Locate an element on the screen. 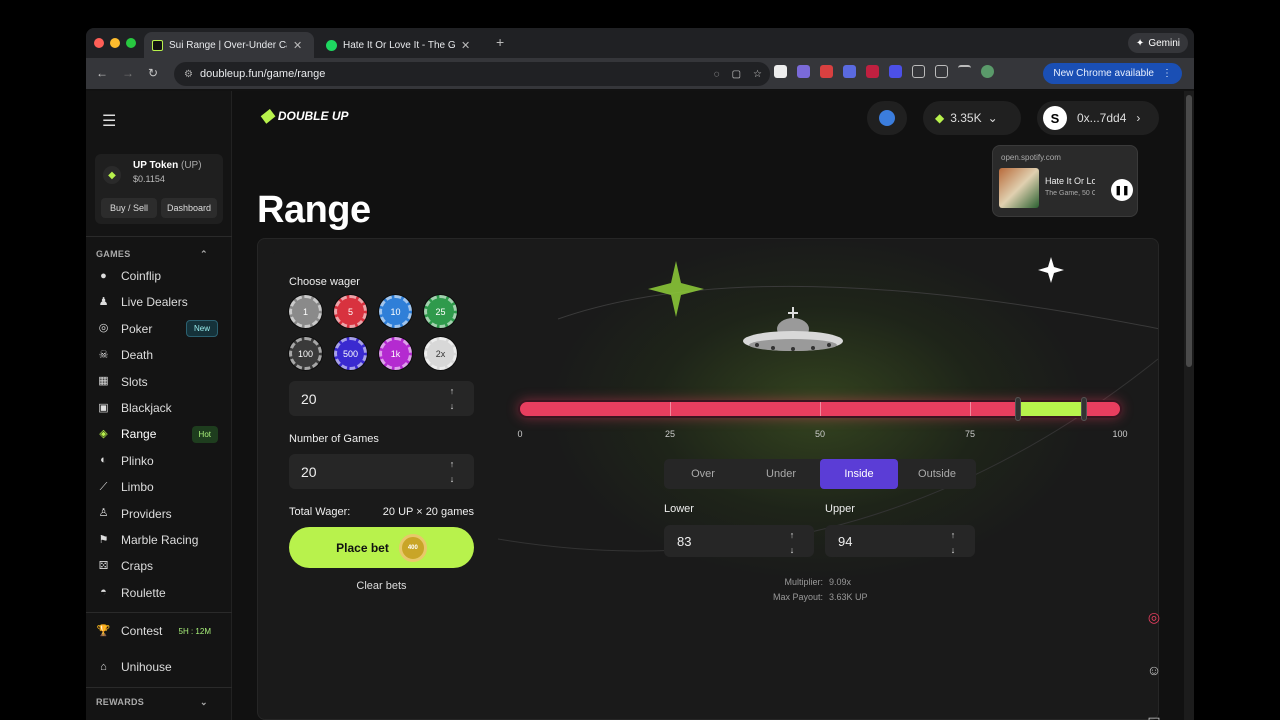  mode-inside: Inside is located at coordinates (859, 474).